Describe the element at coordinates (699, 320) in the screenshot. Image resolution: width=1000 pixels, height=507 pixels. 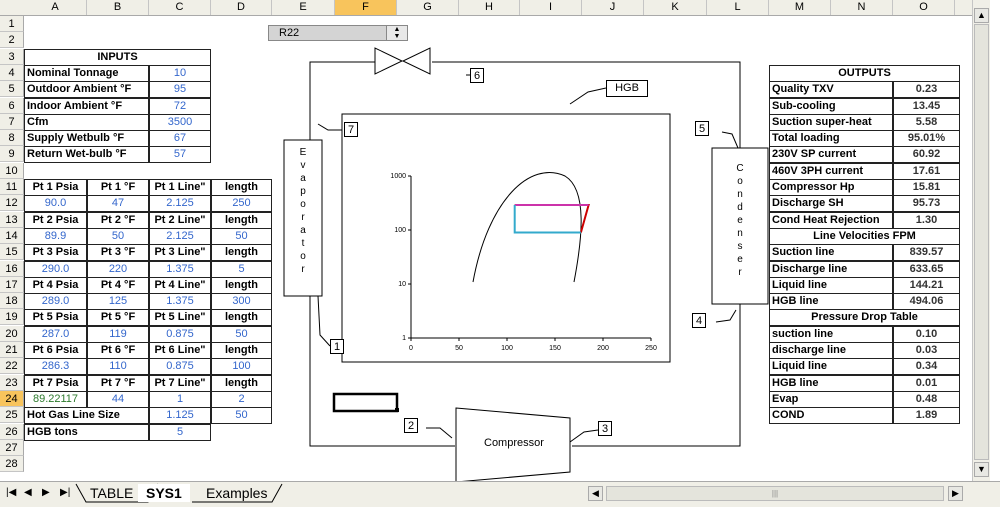
I see `callout-4: 4` at that location.